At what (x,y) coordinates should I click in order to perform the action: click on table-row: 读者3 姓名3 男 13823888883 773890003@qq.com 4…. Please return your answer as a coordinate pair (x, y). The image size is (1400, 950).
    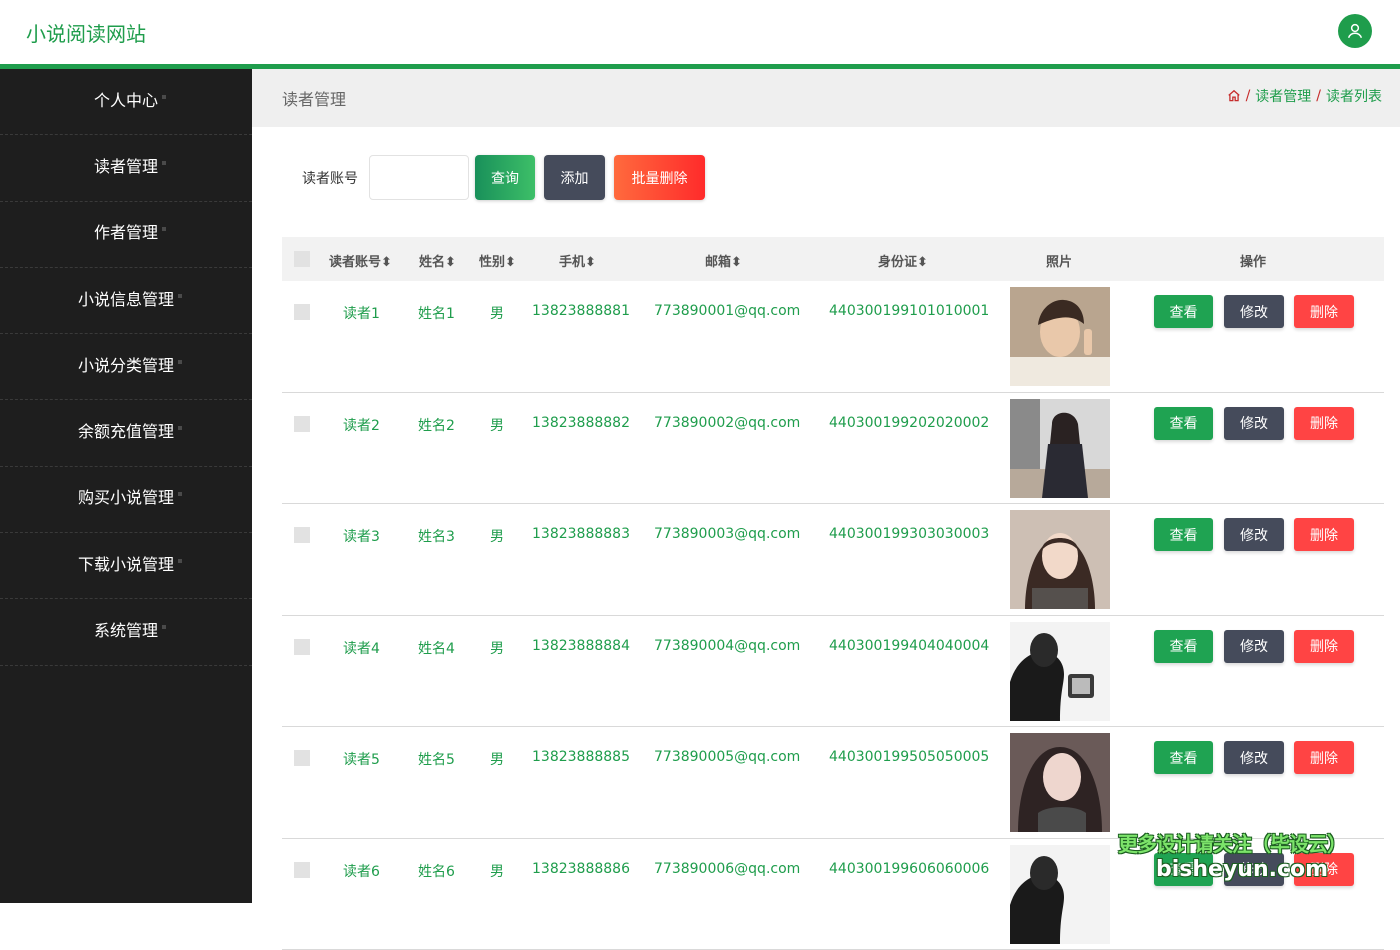
    Looking at the image, I should click on (833, 560).